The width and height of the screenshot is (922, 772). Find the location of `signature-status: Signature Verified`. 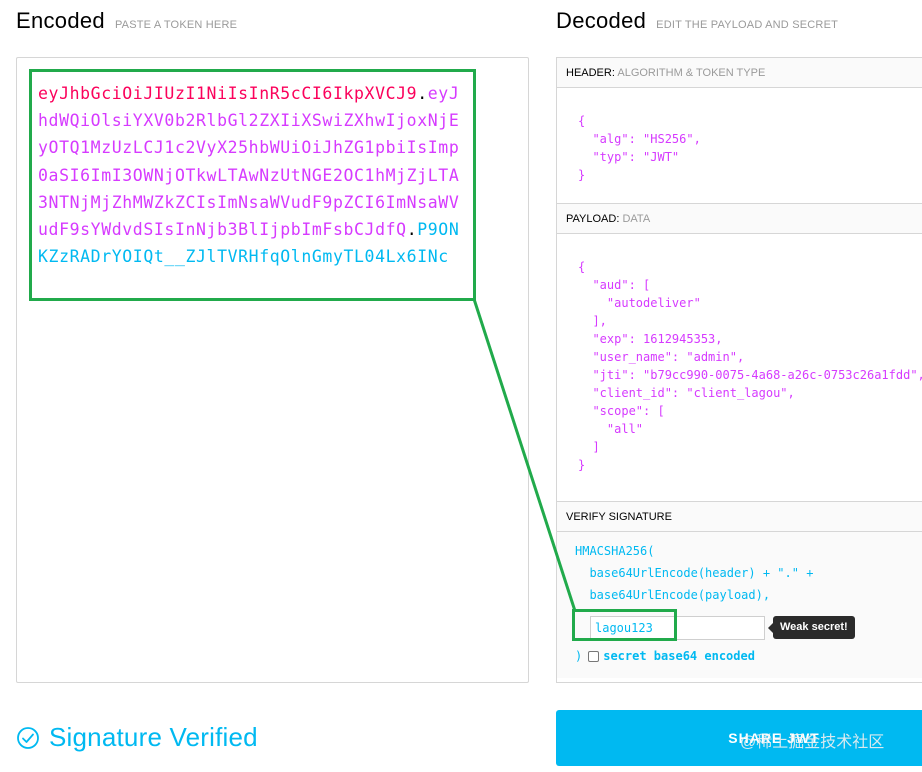

signature-status: Signature Verified is located at coordinates (137, 737).